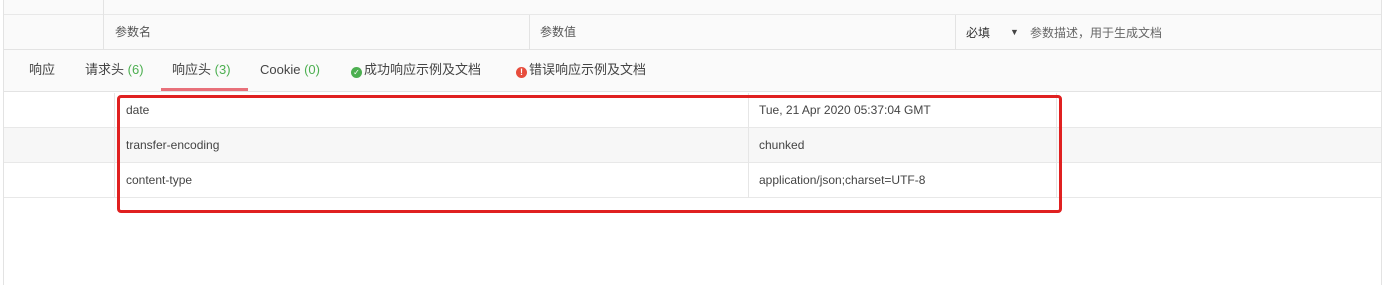  What do you see at coordinates (692, 32) in the screenshot?
I see `param-input-row: 参数名 参数值 必填 ▼ 参数描述，用于生成文档` at bounding box center [692, 32].